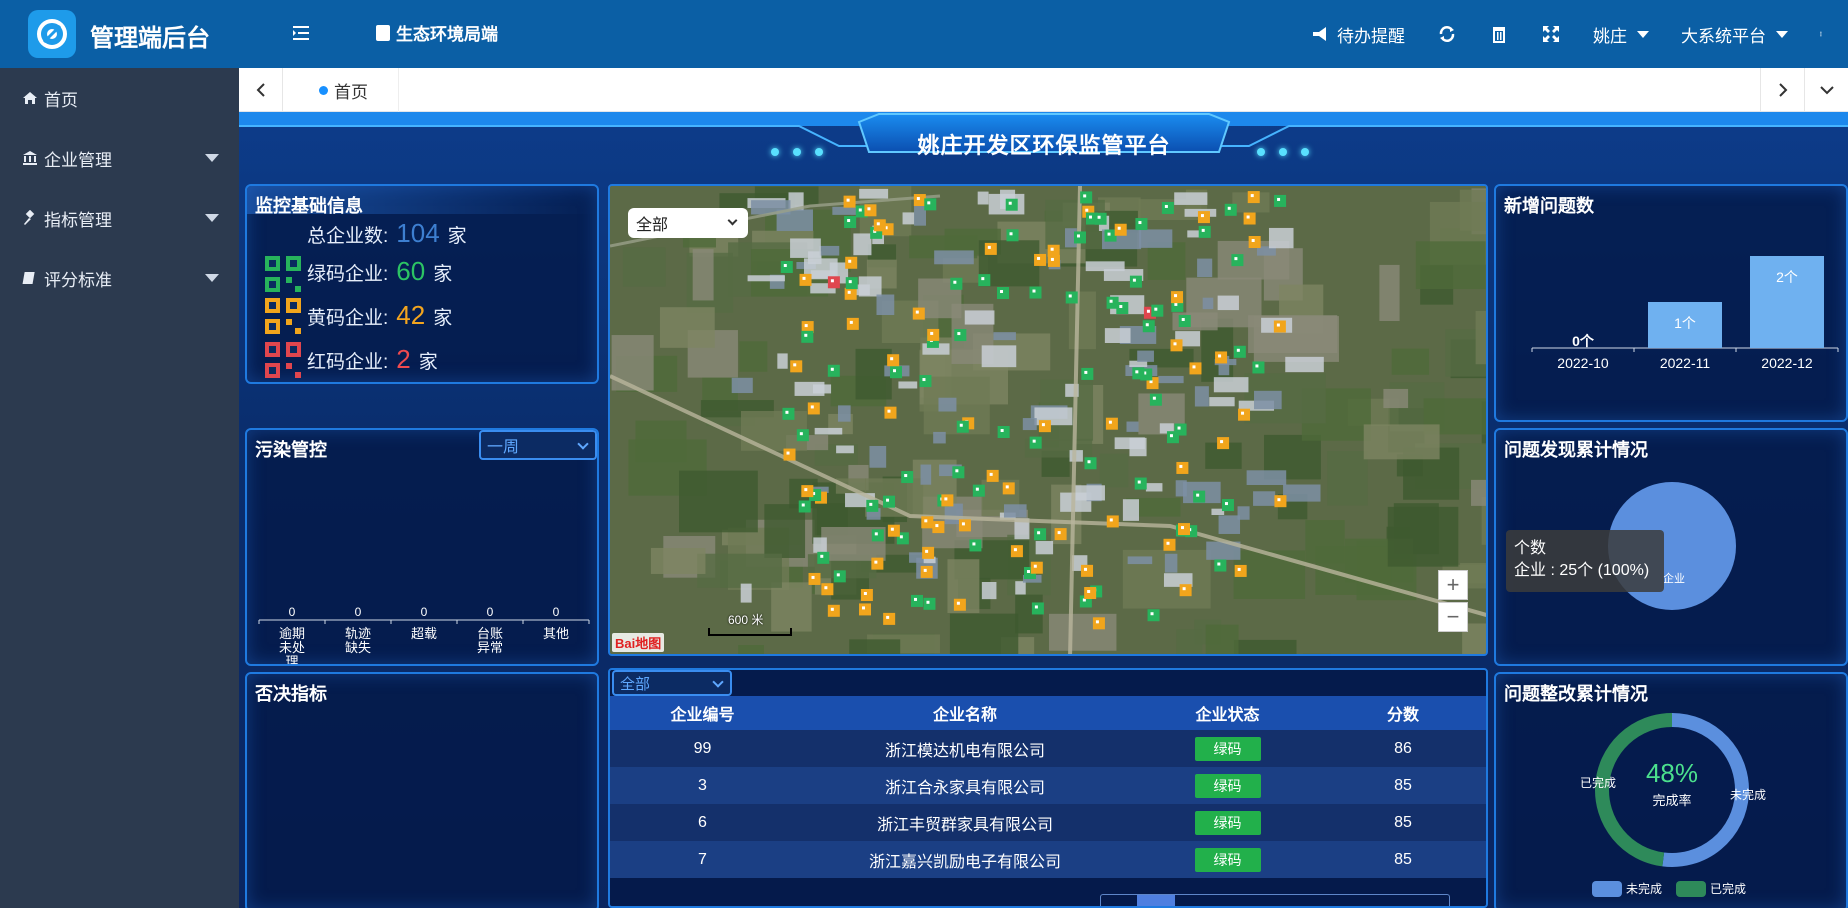 The width and height of the screenshot is (1848, 908). Describe the element at coordinates (556, 612) in the screenshot. I see `data-label: 0` at that location.